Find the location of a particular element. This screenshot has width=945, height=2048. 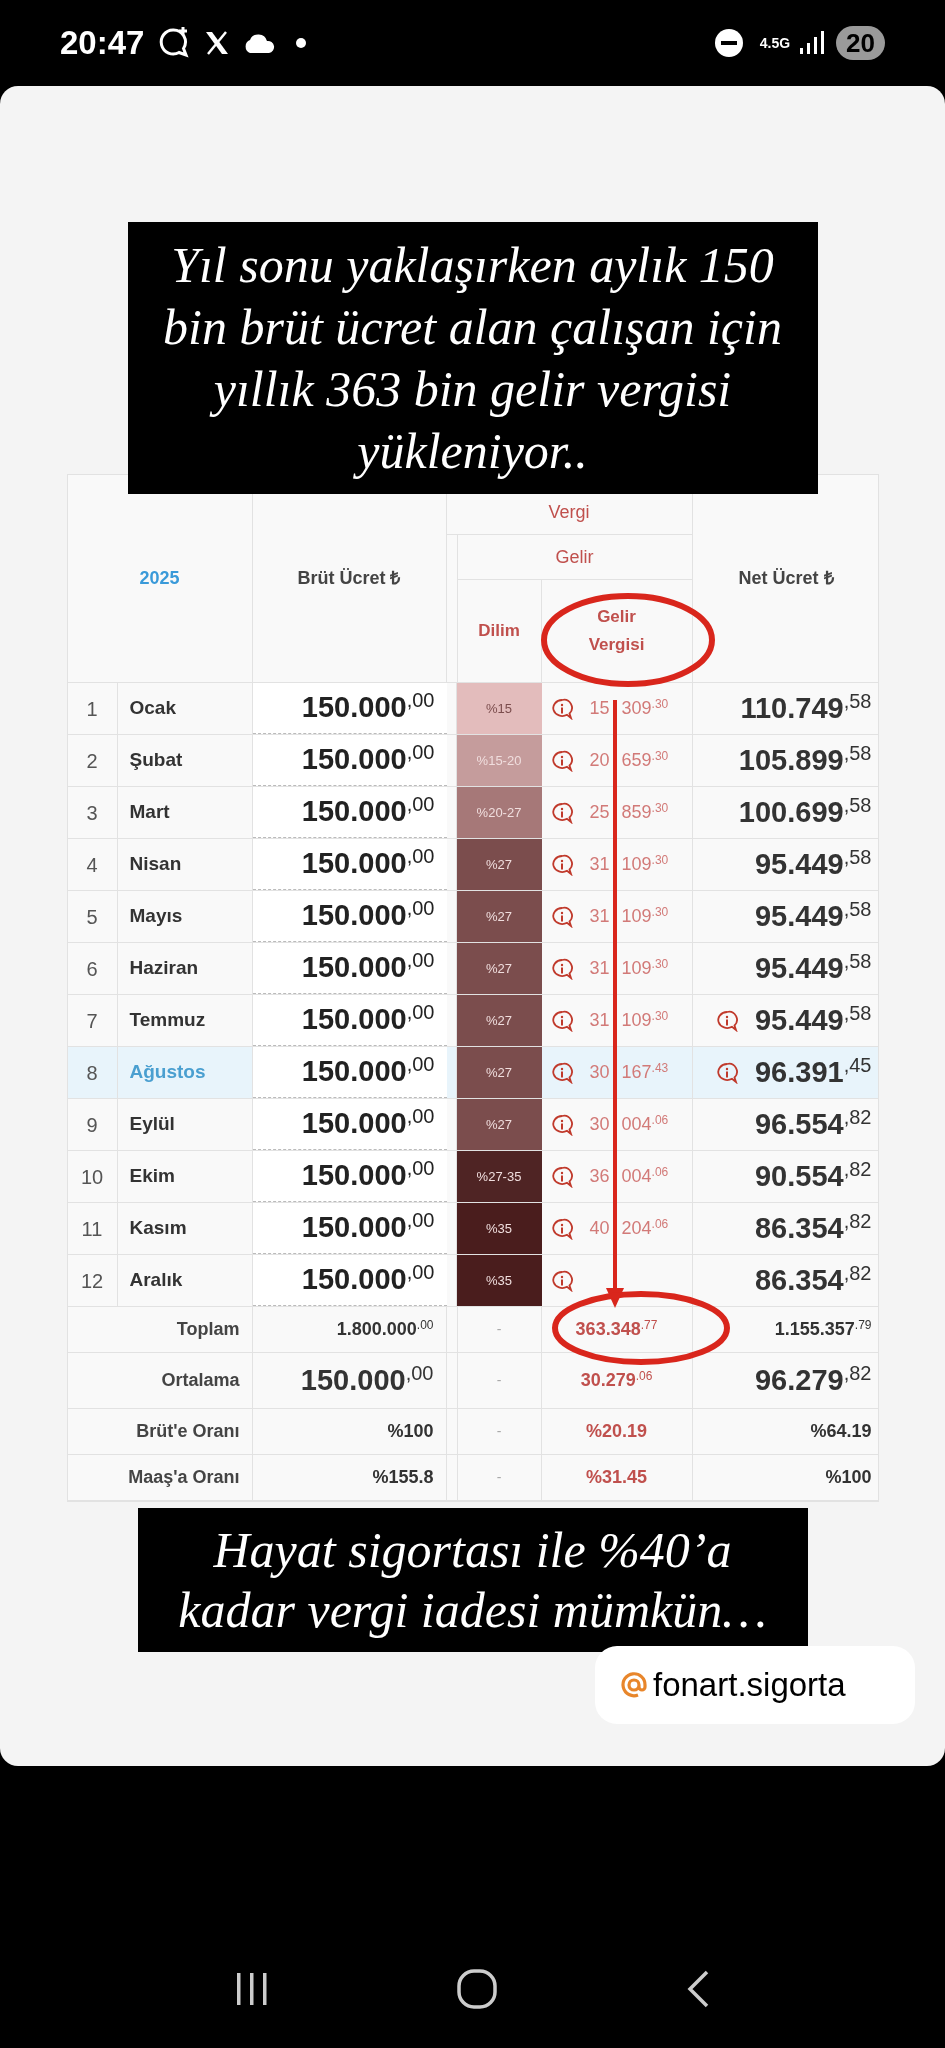

do-not-disturb-icon is located at coordinates (728, 43).